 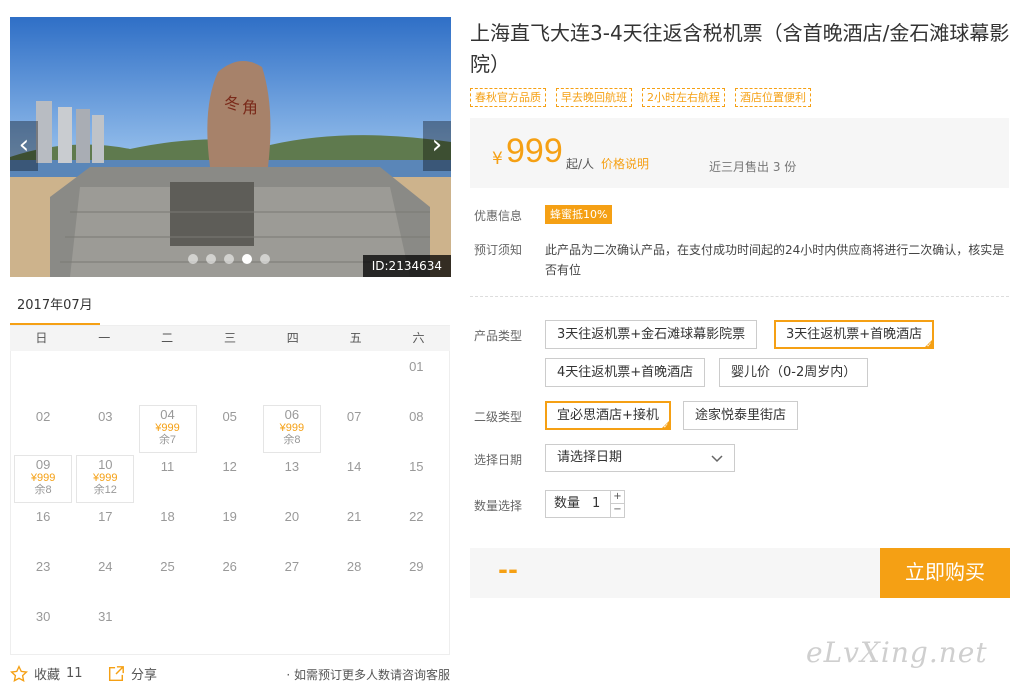 I want to click on price-unit: 起/人, so click(x=580, y=164).